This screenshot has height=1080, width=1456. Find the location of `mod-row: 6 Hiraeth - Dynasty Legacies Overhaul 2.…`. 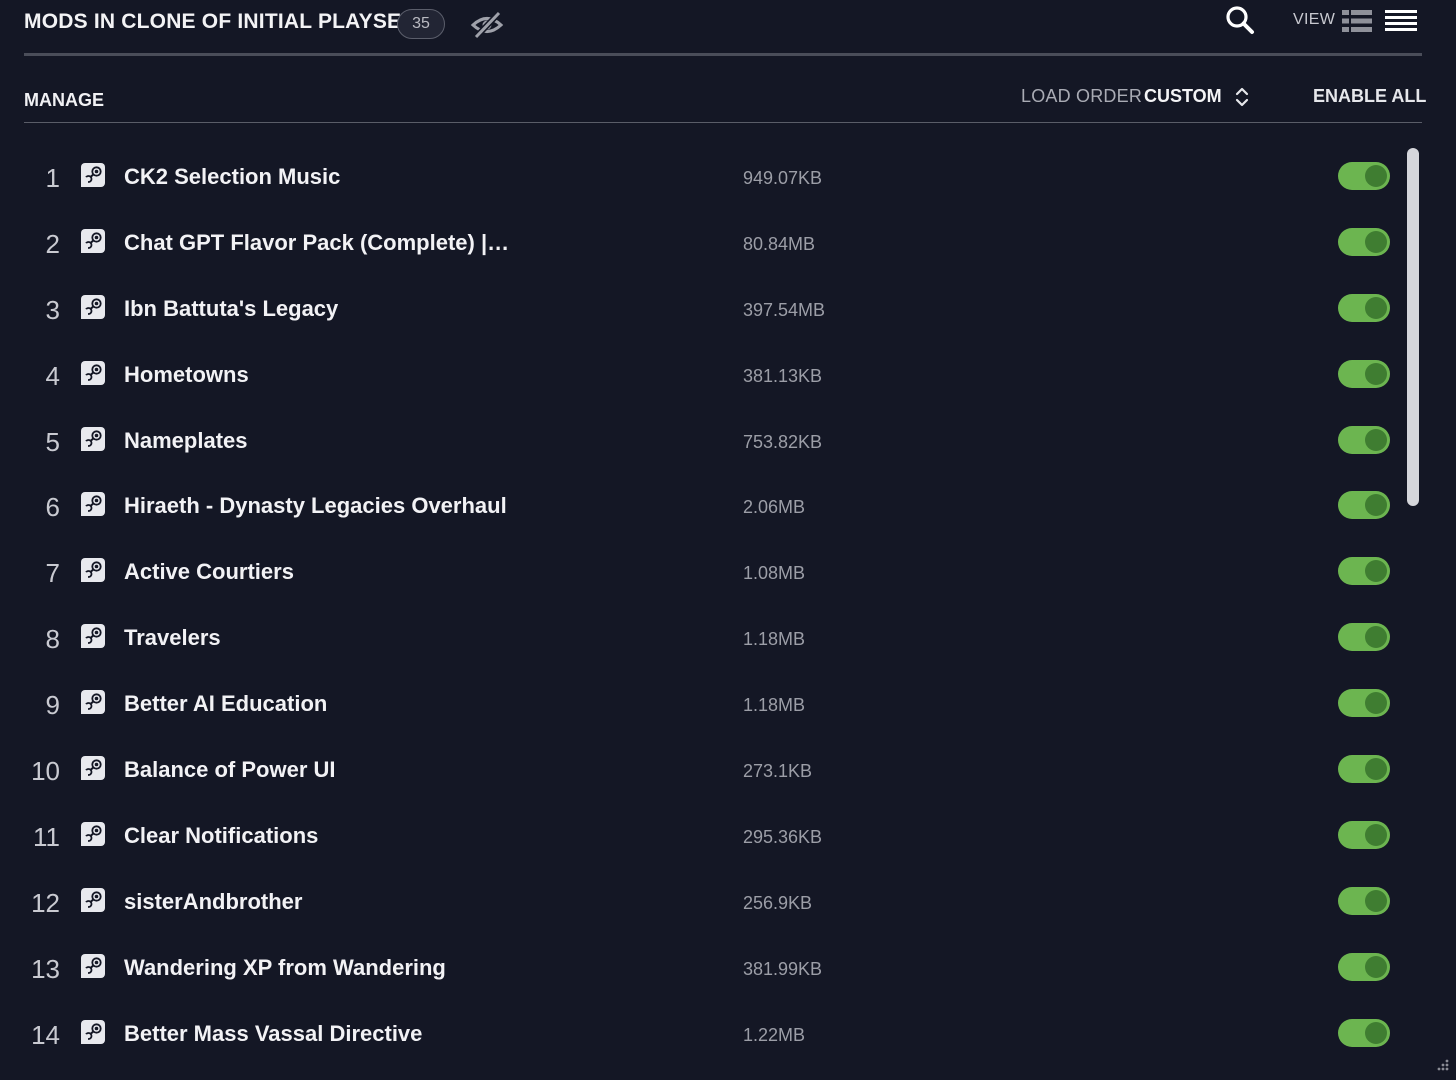

mod-row: 6 Hiraeth - Dynasty Legacies Overhaul 2.… is located at coordinates (712, 507).